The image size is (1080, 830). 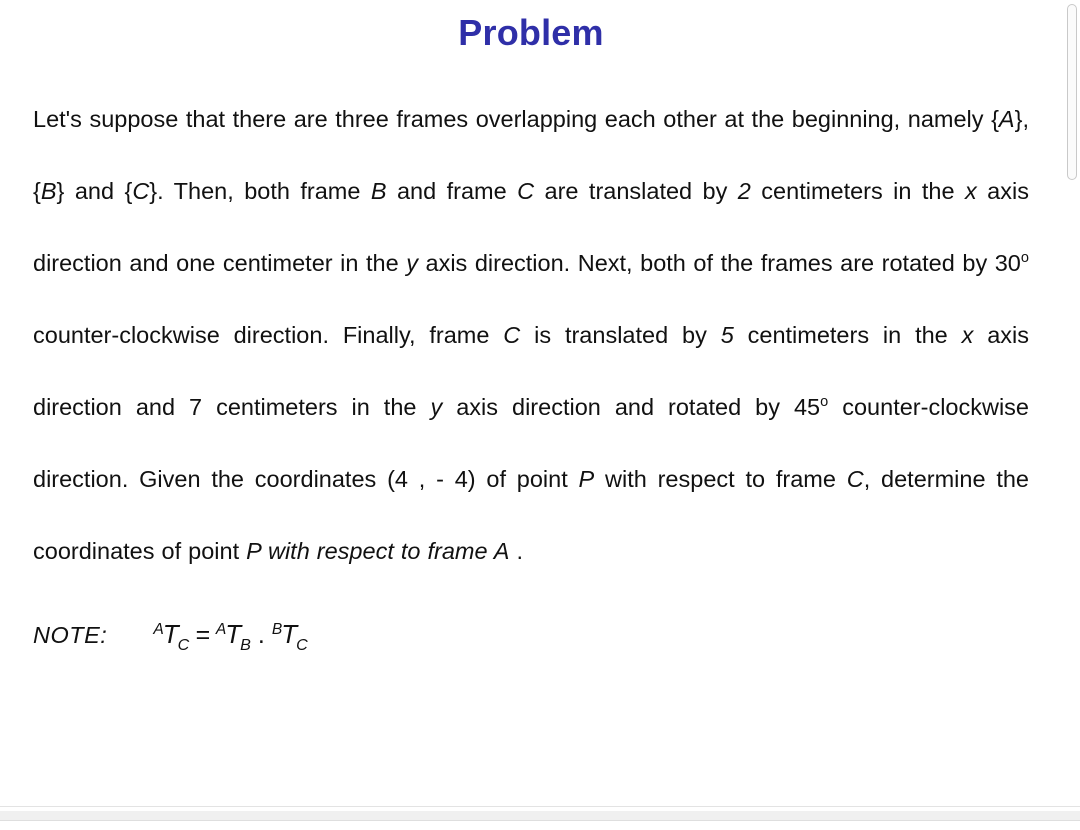 What do you see at coordinates (636, 191) in the screenshot?
I see `text-segment: are translated by` at bounding box center [636, 191].